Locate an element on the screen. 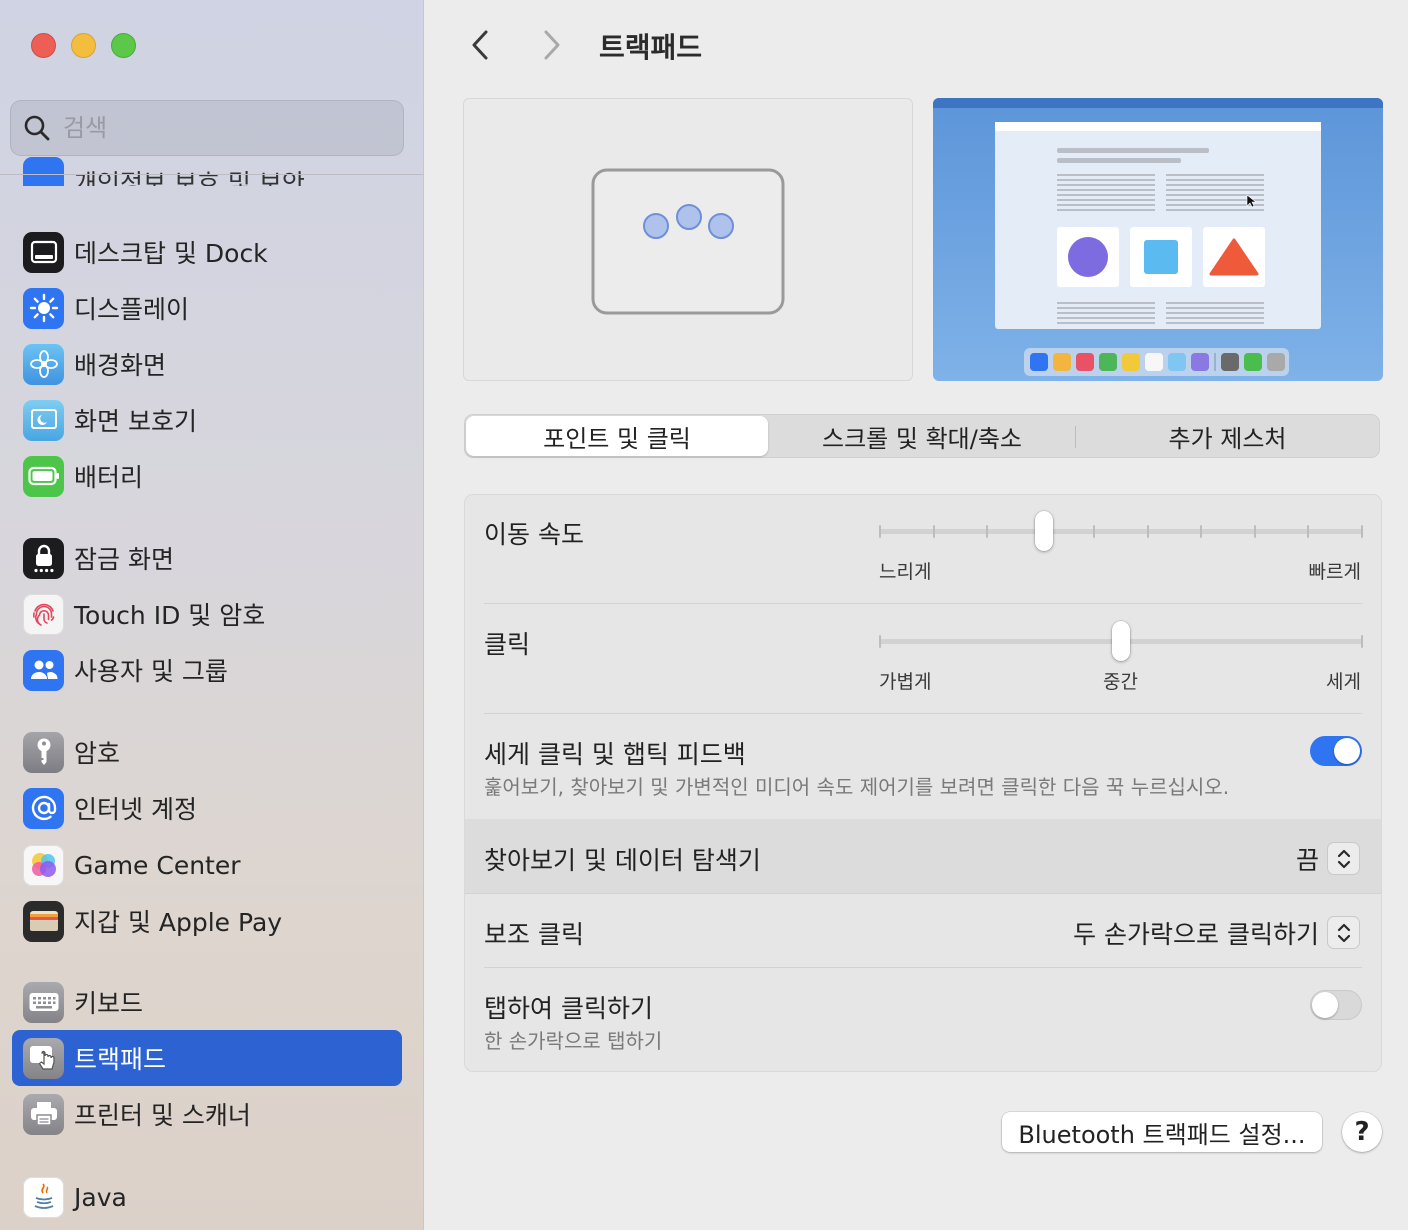  sidebar-item-java: Java is located at coordinates (207, 1197).